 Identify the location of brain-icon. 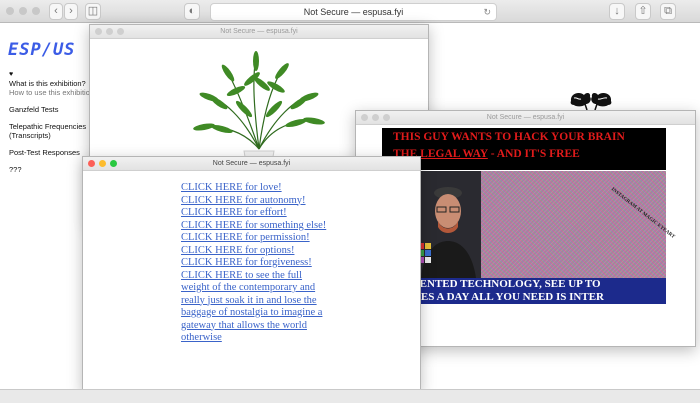
(591, 101).